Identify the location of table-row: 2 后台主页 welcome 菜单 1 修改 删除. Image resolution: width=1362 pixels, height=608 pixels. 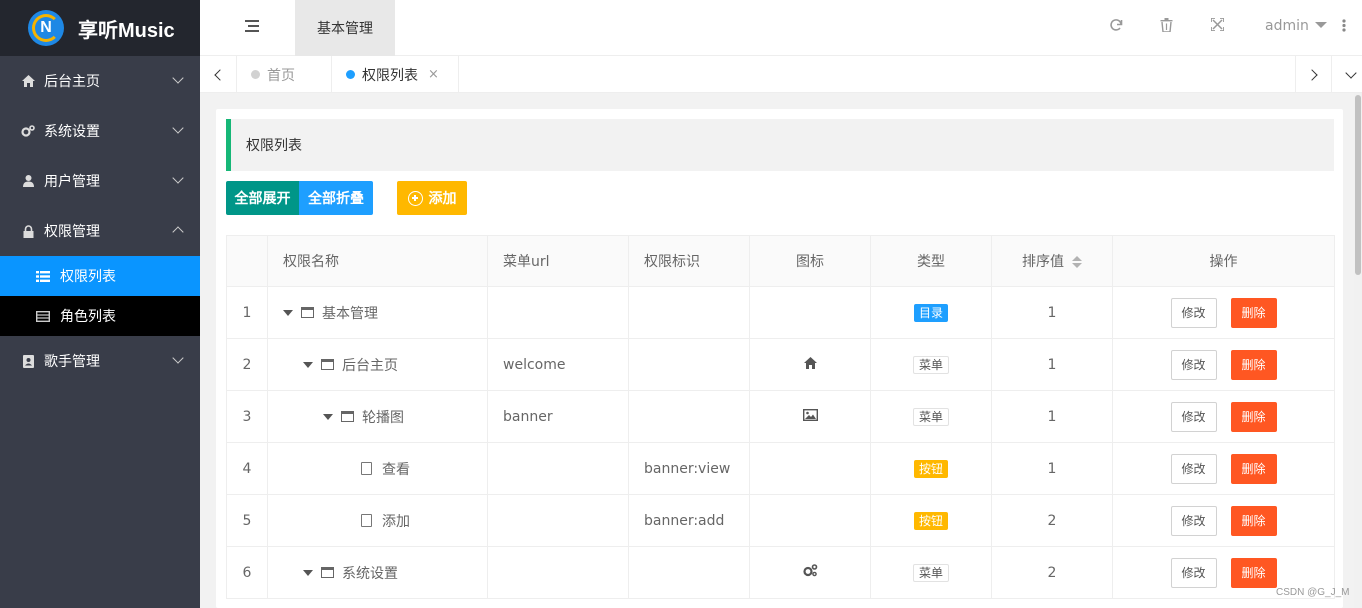
(780, 364).